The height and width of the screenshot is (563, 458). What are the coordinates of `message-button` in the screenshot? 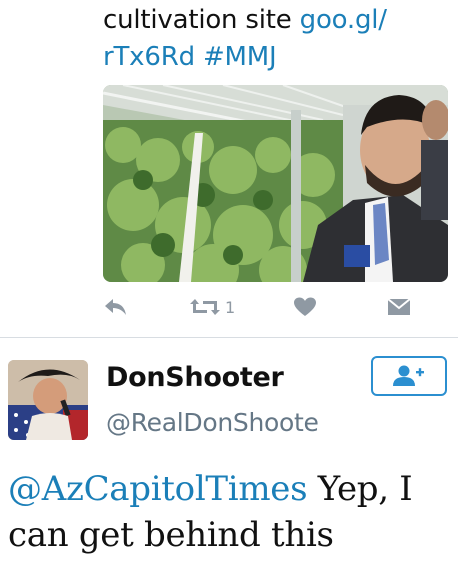 It's located at (399, 307).